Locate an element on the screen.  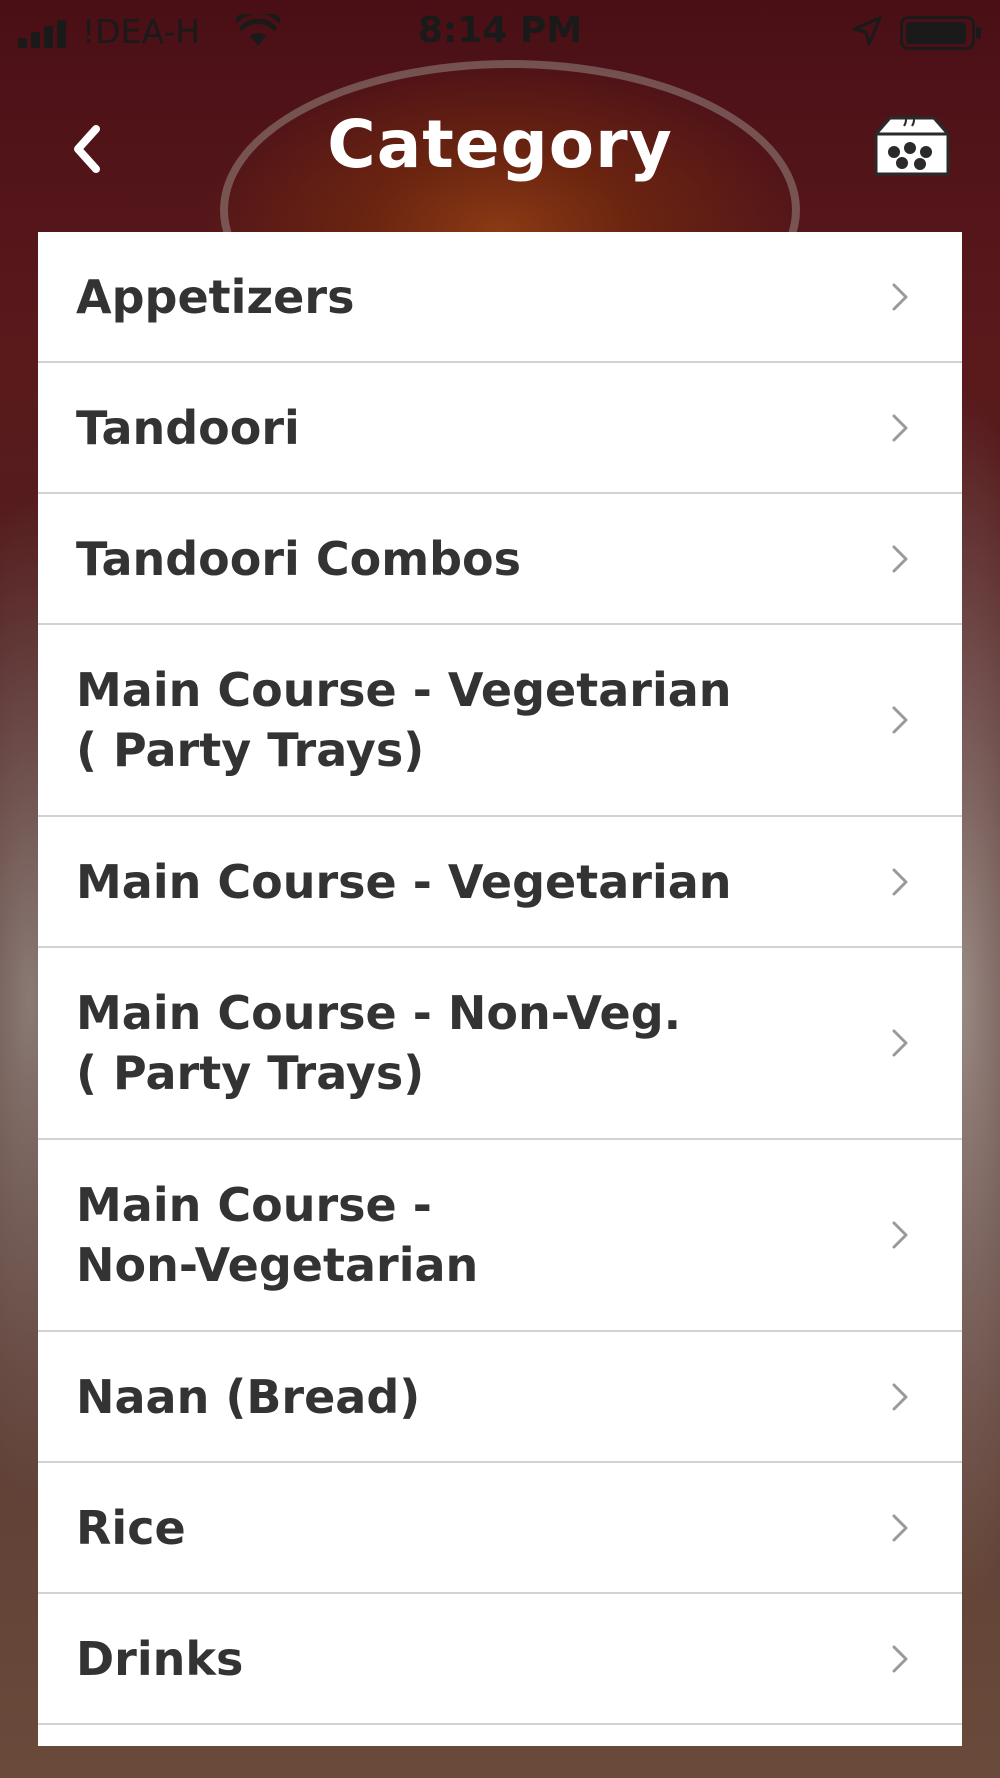
status-time: 8:14 PM is located at coordinates (500, 30).